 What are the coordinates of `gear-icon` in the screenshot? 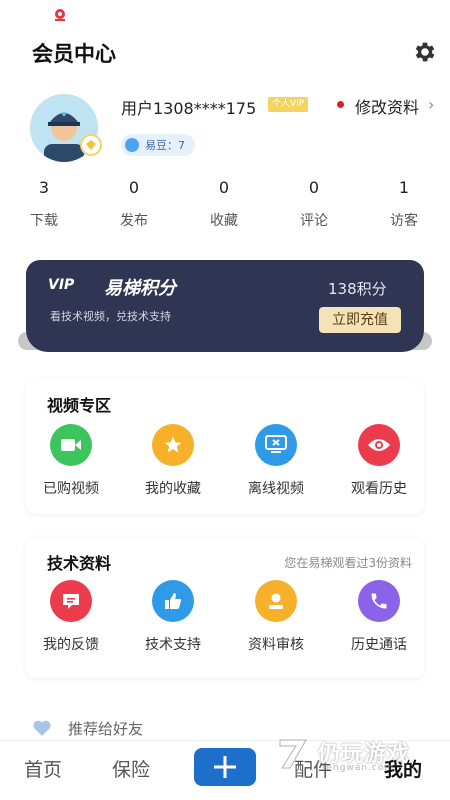 It's located at (425, 52).